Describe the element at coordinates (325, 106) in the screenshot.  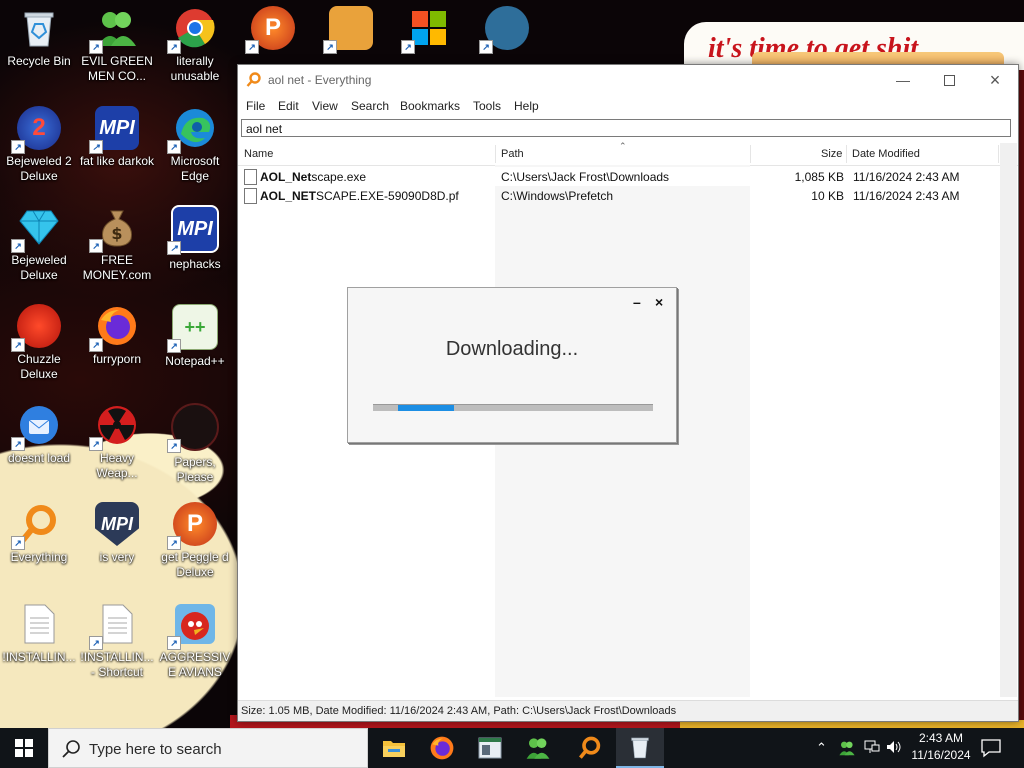
I see `menu-view: View` at that location.